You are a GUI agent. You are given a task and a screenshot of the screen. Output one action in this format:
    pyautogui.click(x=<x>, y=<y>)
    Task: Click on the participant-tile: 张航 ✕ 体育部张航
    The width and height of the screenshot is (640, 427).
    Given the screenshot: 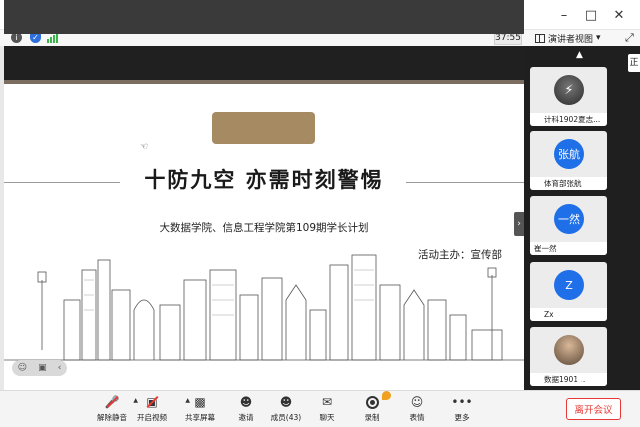 What is the action you would take?
    pyautogui.click(x=568, y=160)
    